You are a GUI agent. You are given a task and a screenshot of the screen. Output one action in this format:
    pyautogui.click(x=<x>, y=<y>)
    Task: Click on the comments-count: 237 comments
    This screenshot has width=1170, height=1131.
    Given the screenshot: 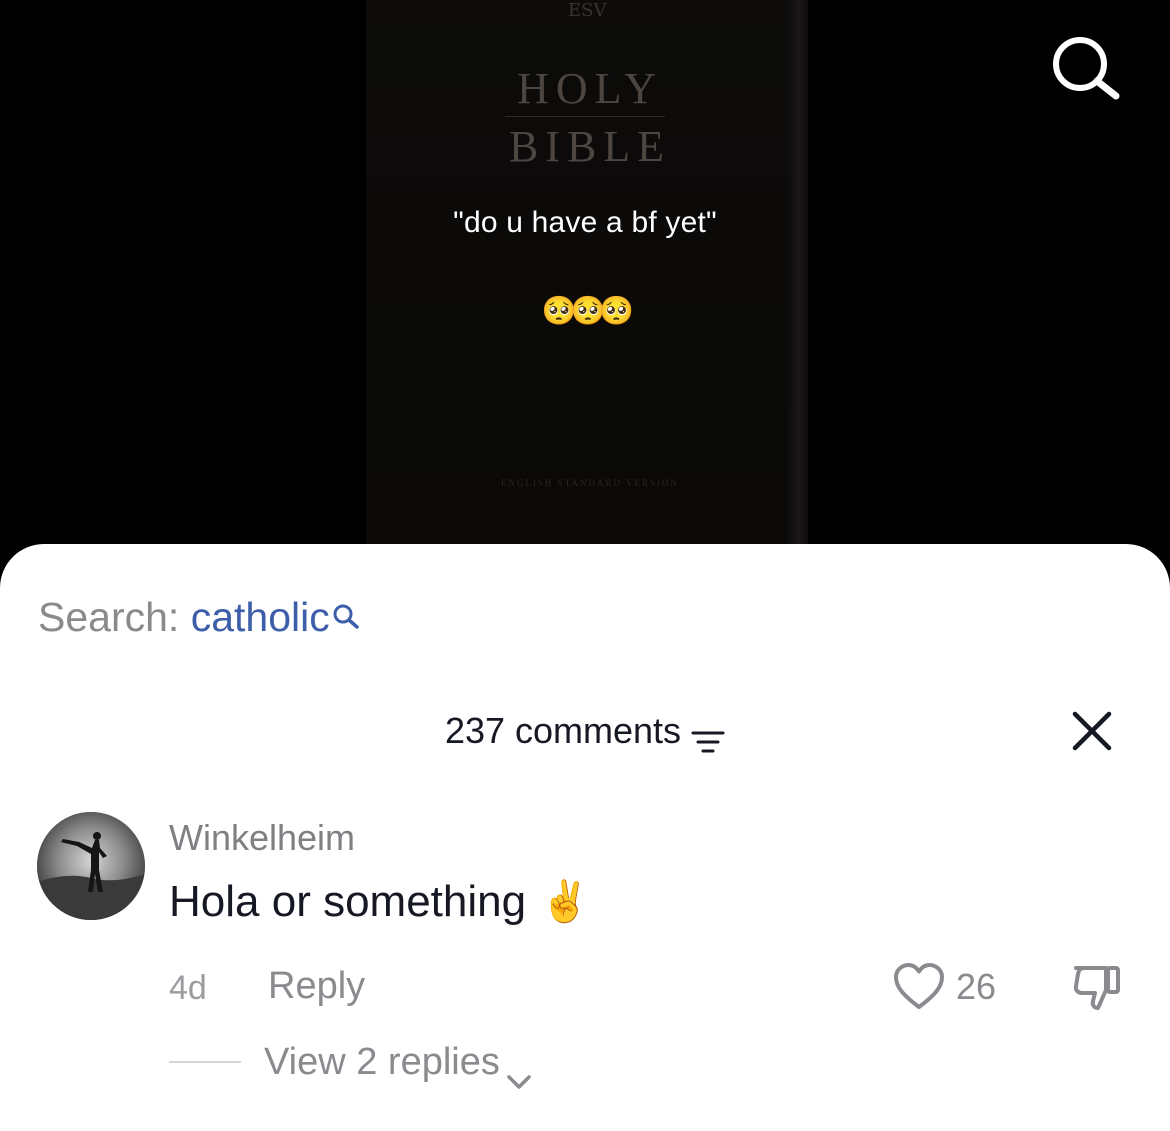 What is the action you would take?
    pyautogui.click(x=563, y=730)
    